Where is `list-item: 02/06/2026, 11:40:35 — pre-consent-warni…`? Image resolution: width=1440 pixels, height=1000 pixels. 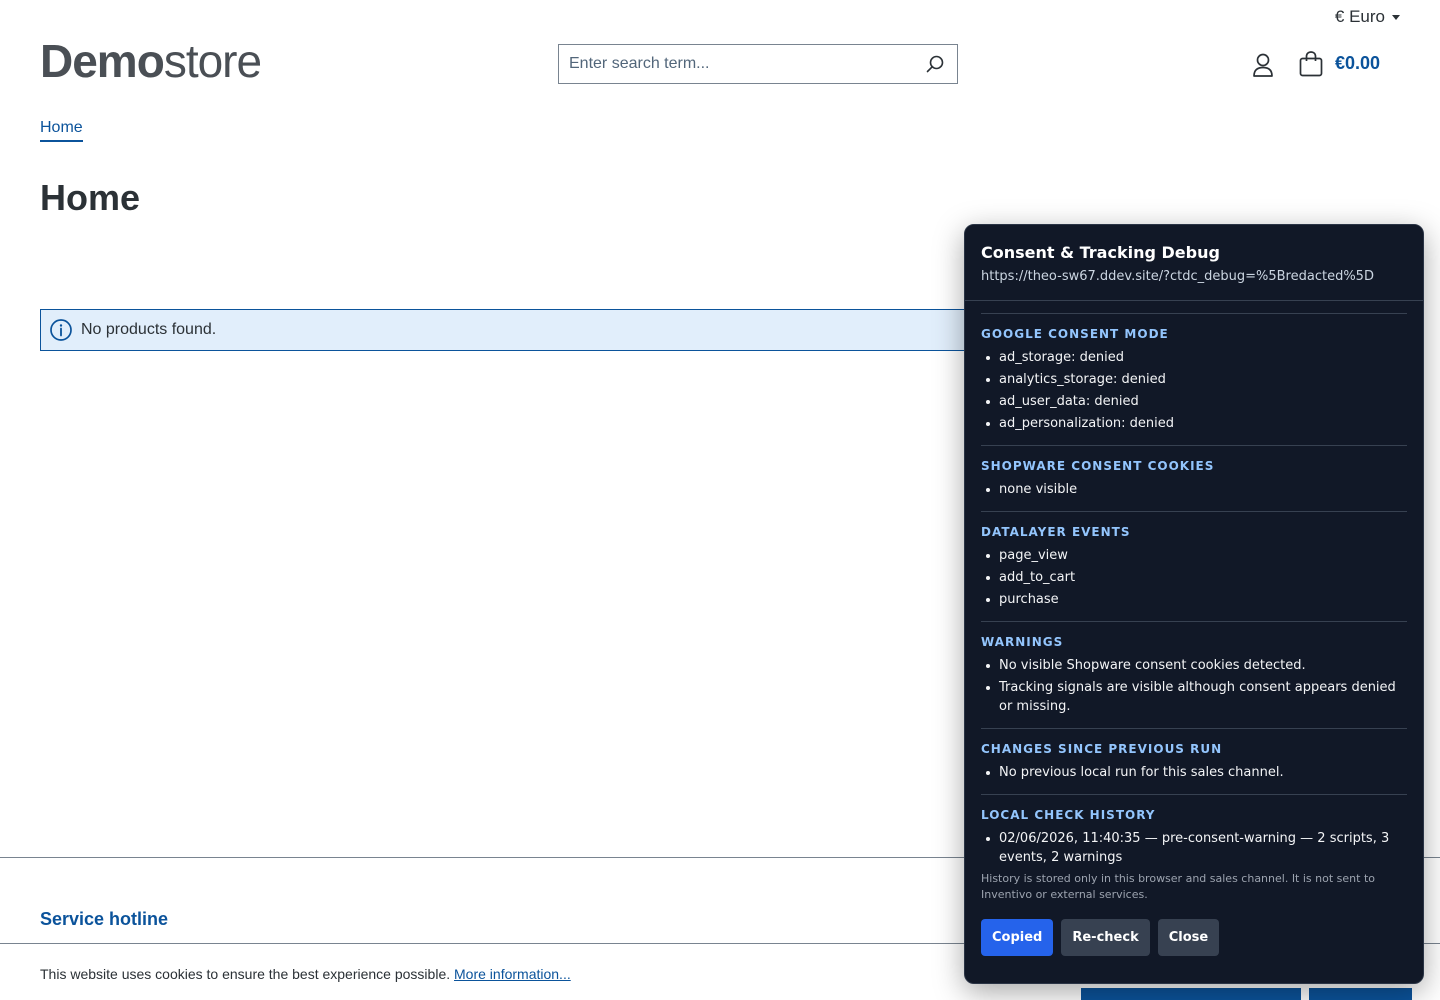 list-item: 02/06/2026, 11:40:35 — pre-consent-warni… is located at coordinates (1194, 848).